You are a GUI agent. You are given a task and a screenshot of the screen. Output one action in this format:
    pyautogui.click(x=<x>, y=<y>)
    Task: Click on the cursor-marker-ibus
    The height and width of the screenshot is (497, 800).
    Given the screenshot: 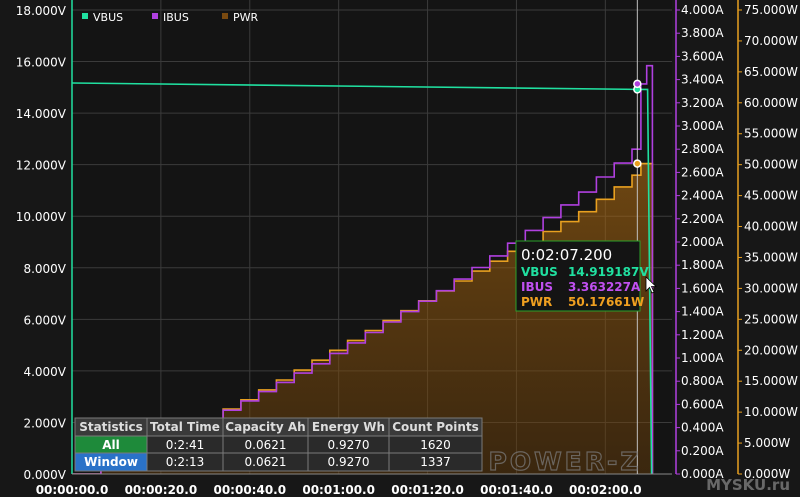 What is the action you would take?
    pyautogui.click(x=637, y=84)
    